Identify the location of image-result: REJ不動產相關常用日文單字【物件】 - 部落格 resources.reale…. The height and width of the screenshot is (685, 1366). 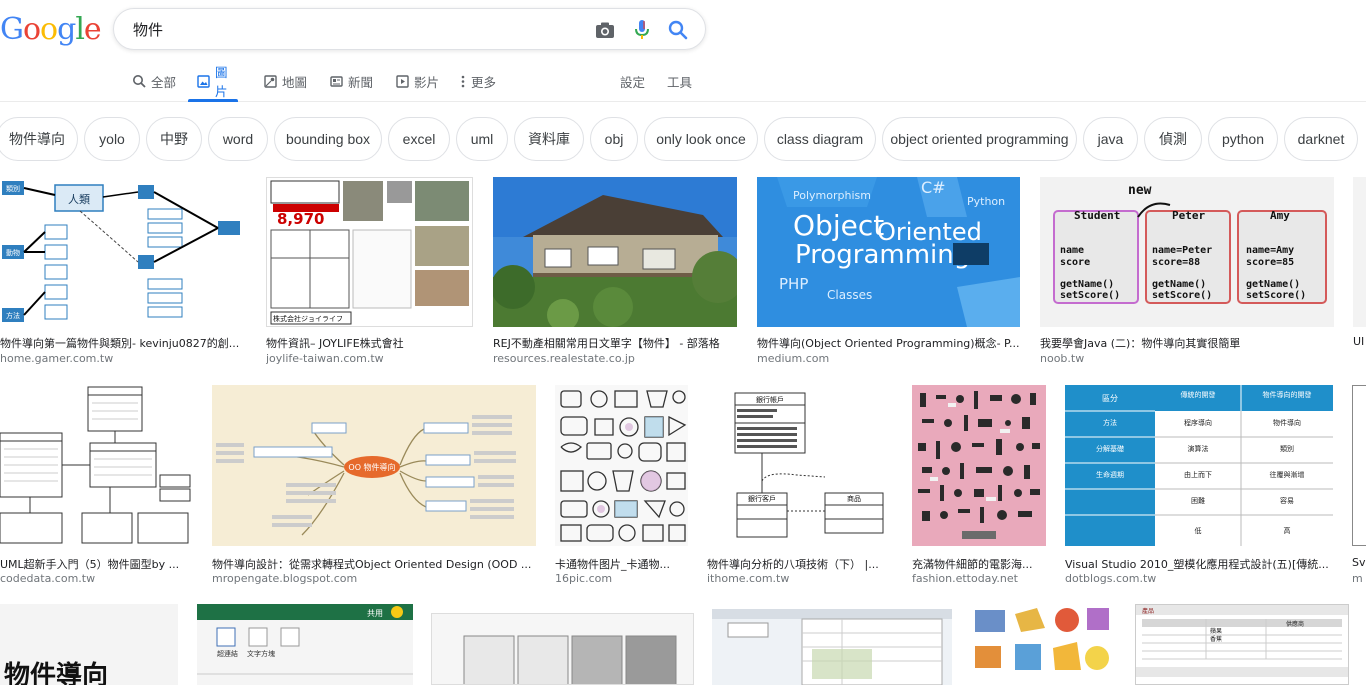
(615, 272).